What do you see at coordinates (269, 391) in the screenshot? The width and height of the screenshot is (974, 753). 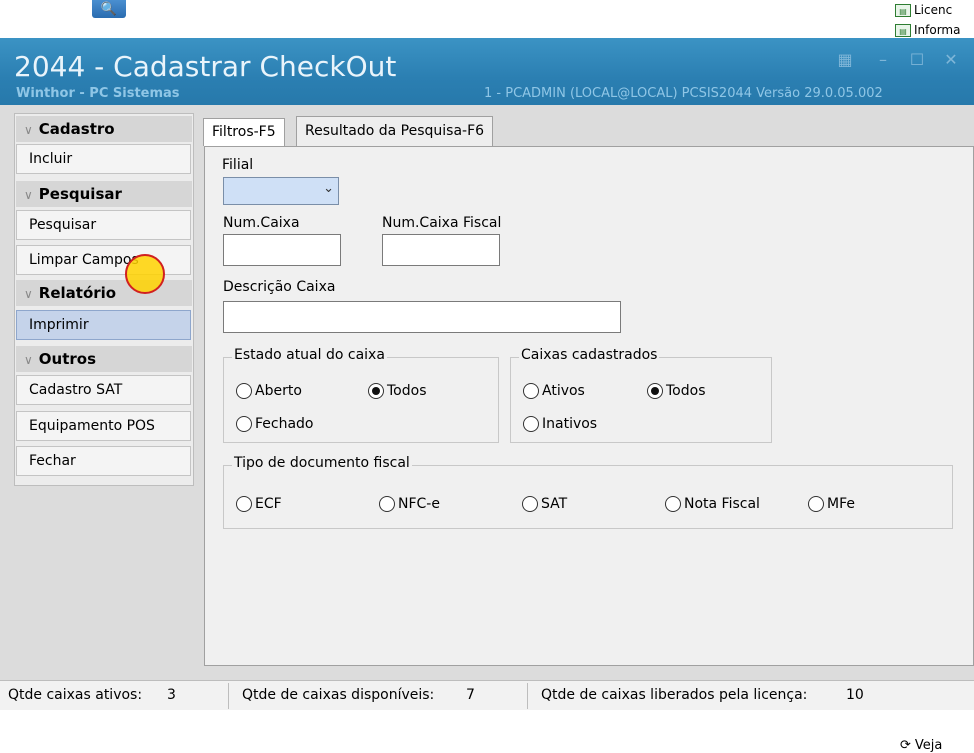 I see `estado-aberto-radio: Aberto` at bounding box center [269, 391].